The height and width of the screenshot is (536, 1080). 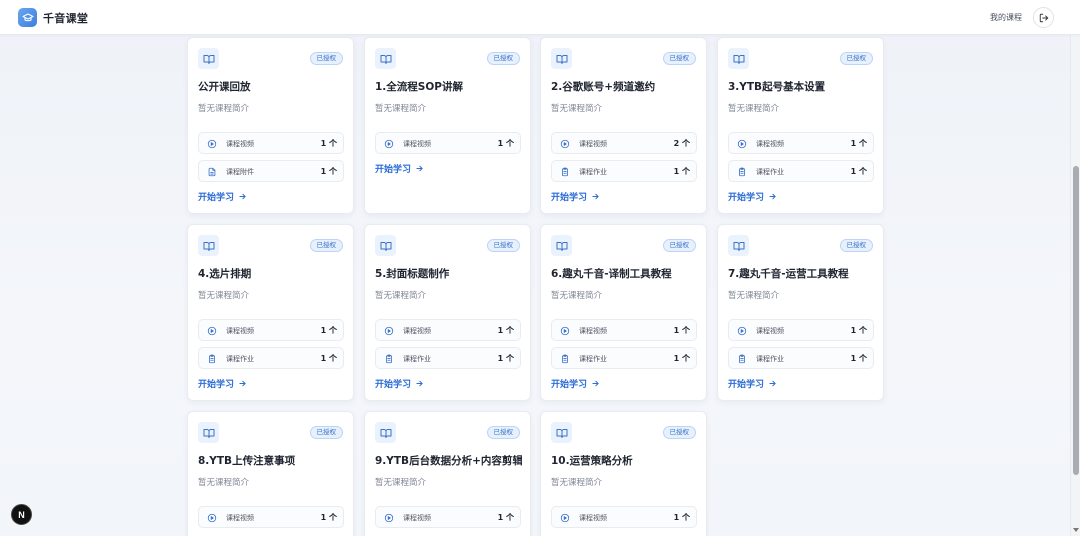 I want to click on scrollbar-thumb, so click(x=1076, y=320).